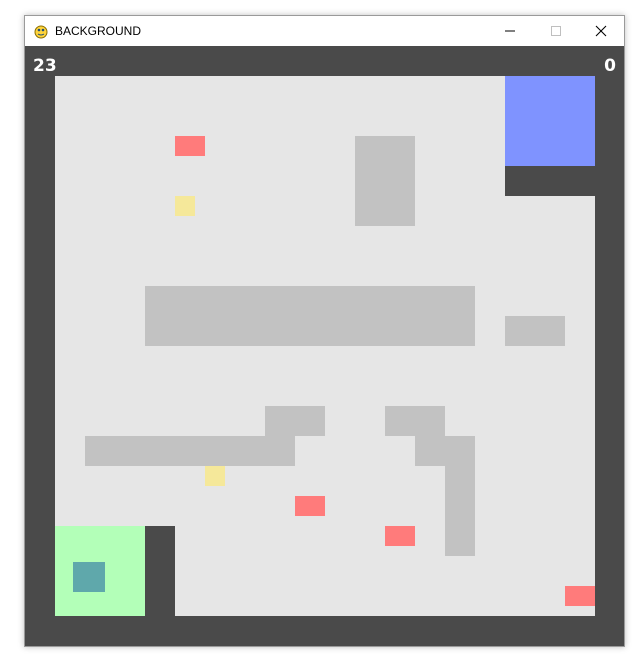  Describe the element at coordinates (610, 66) in the screenshot. I see `score-right: 0` at that location.